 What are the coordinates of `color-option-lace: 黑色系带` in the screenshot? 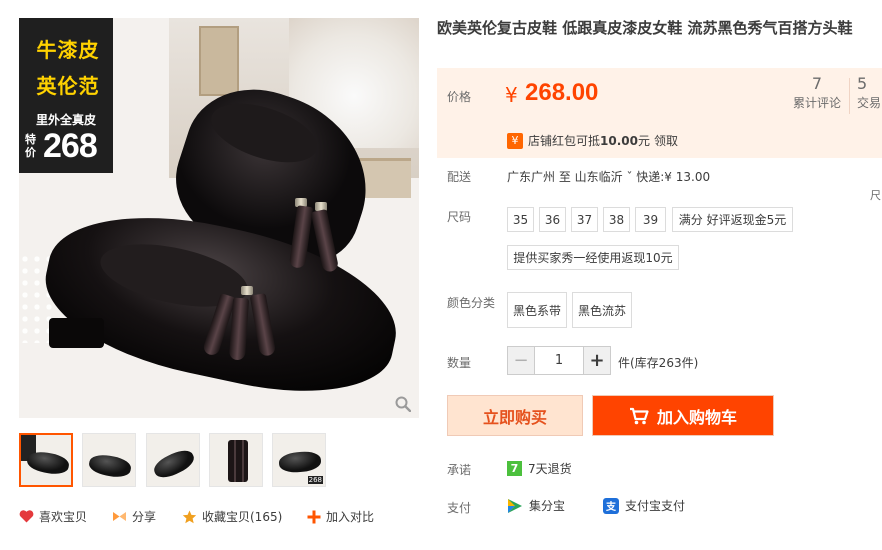 It's located at (537, 310).